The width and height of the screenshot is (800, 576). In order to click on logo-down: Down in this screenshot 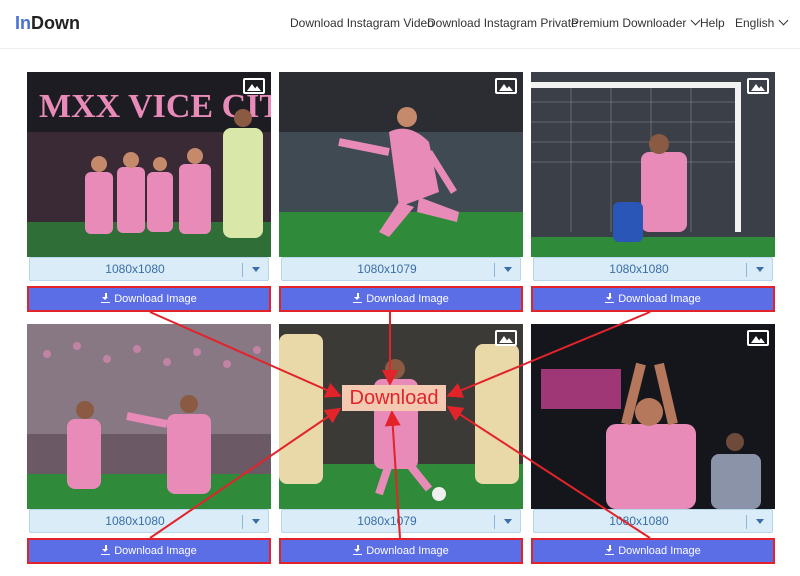, I will do `click(55, 23)`.